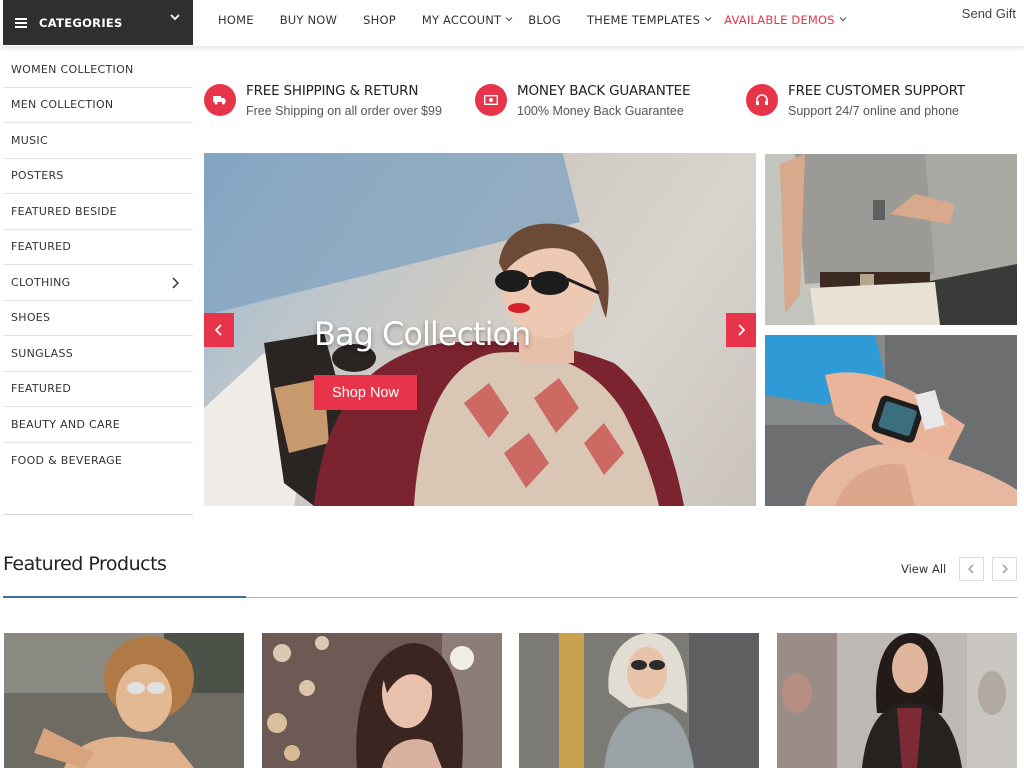  I want to click on feature-subtitle: Support 24/7 online and phone, so click(873, 111).